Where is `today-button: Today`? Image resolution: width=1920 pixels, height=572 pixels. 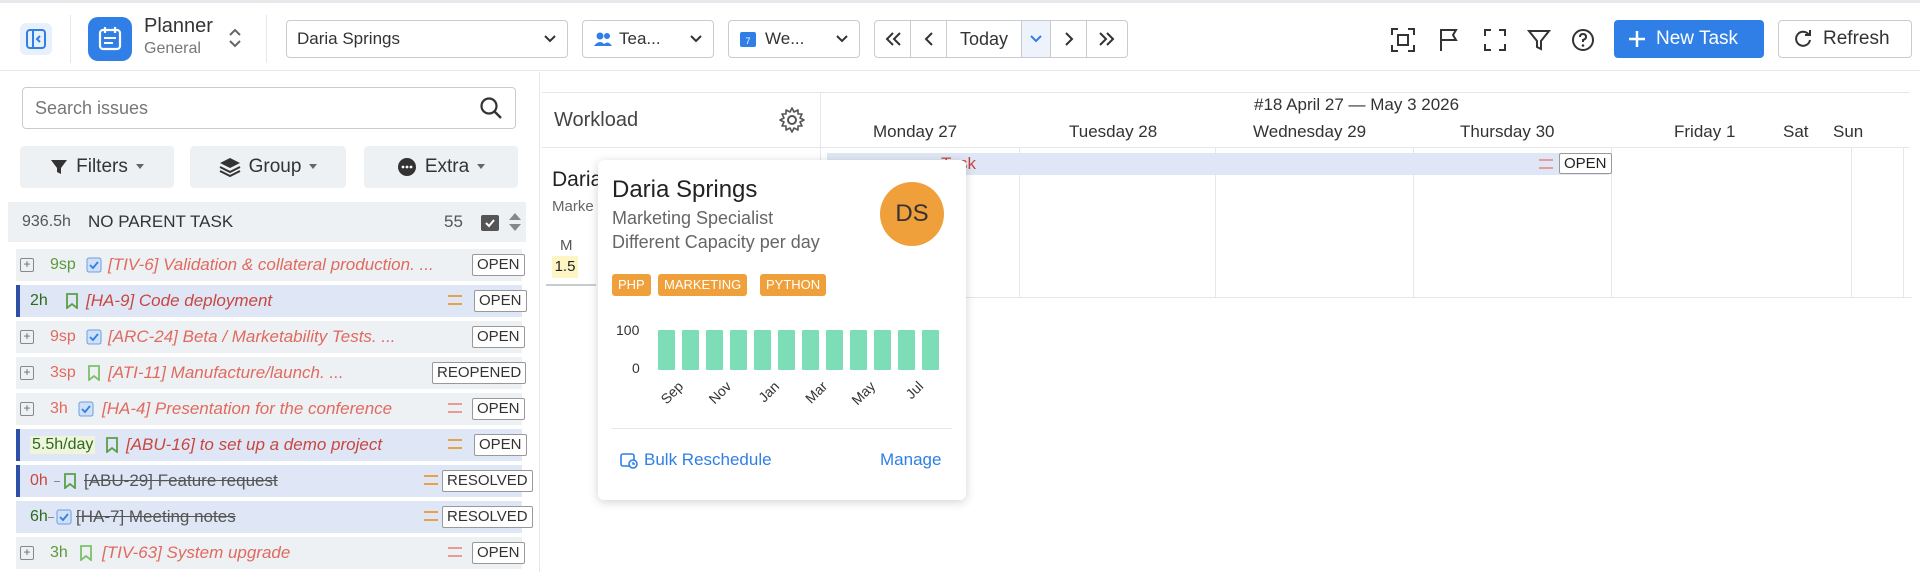 today-button: Today is located at coordinates (984, 39).